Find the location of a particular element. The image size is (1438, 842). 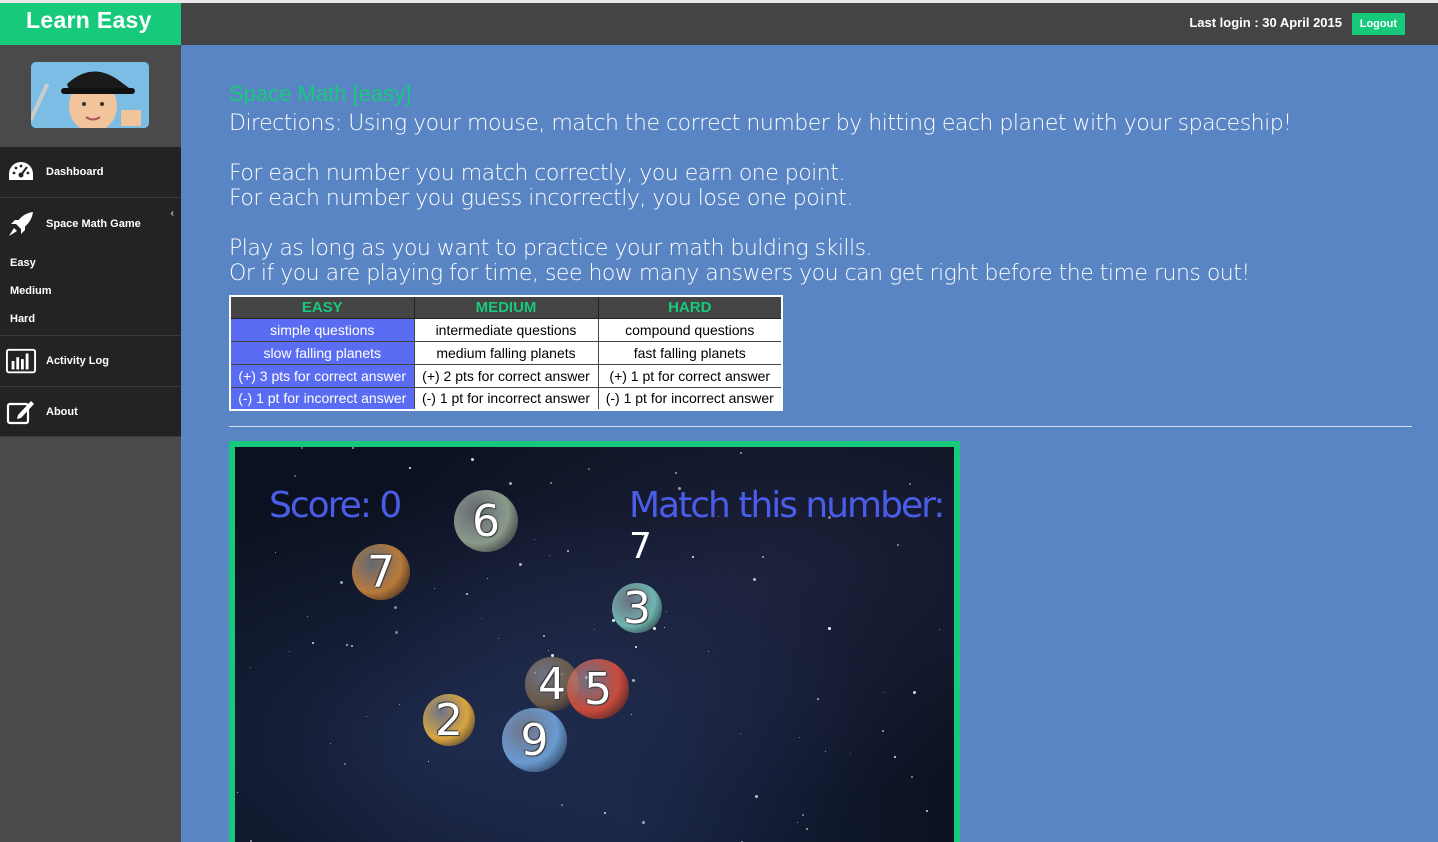

table-header-hard: HARD is located at coordinates (690, 307).